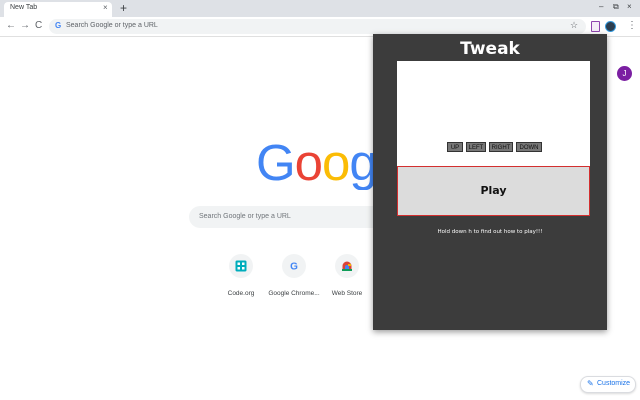 Image resolution: width=640 pixels, height=400 pixels. I want to click on svg-text: G, so click(294, 267).